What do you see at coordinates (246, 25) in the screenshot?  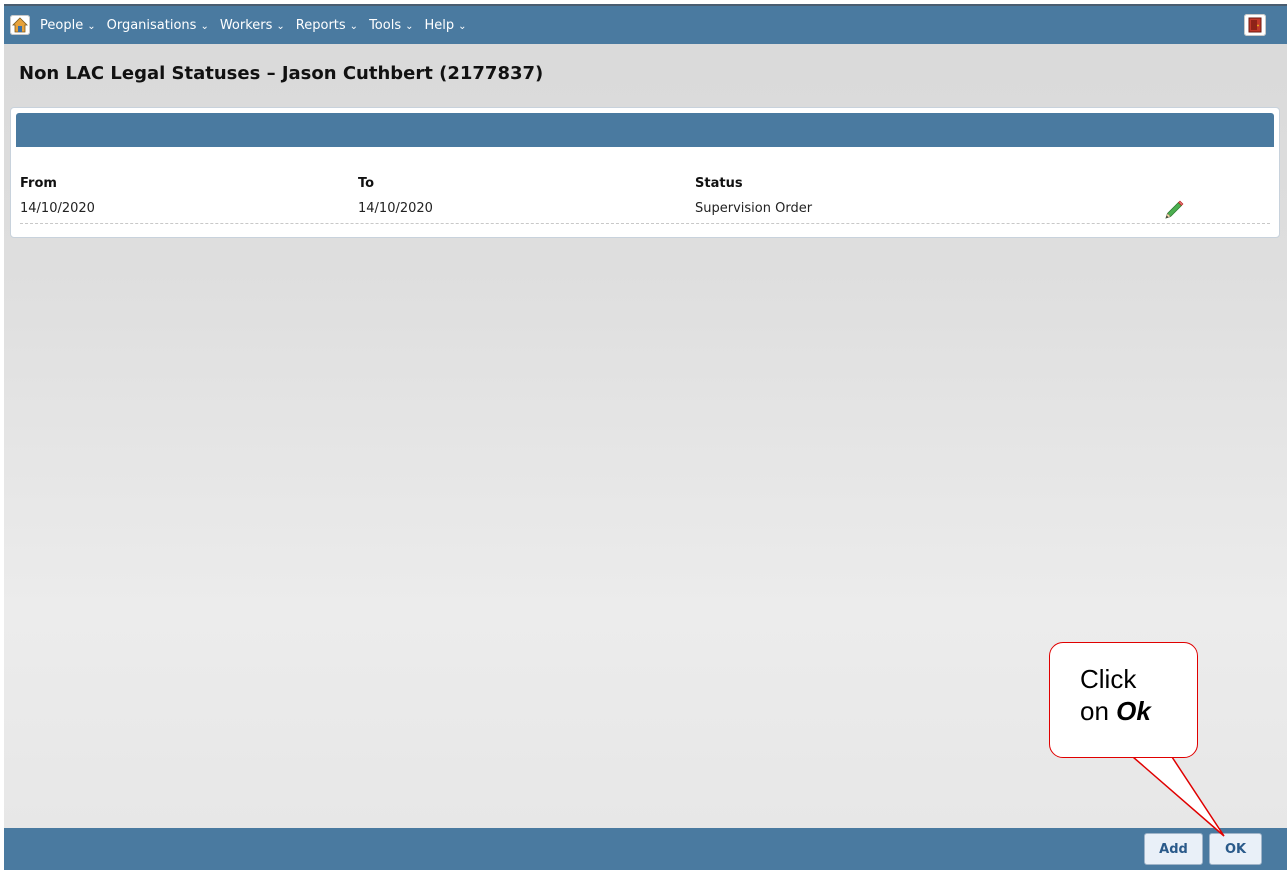 I see `menu-workers-label: Workers` at bounding box center [246, 25].